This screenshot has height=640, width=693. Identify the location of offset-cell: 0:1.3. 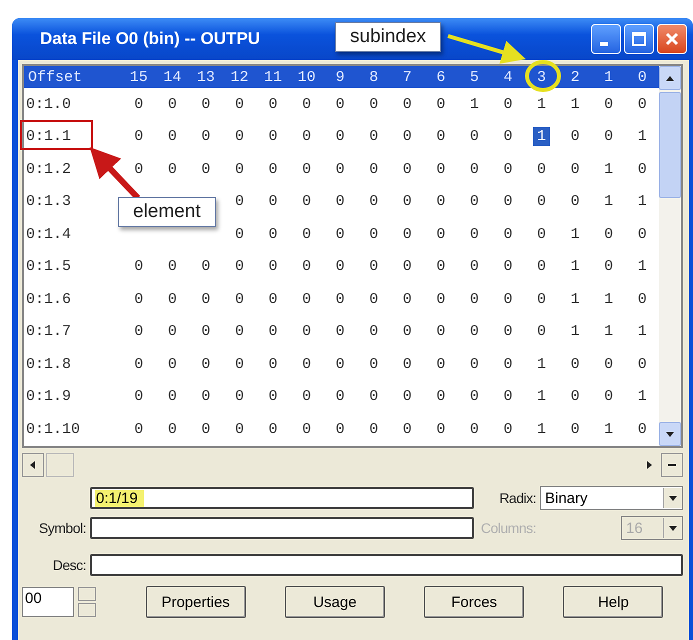
(50, 202).